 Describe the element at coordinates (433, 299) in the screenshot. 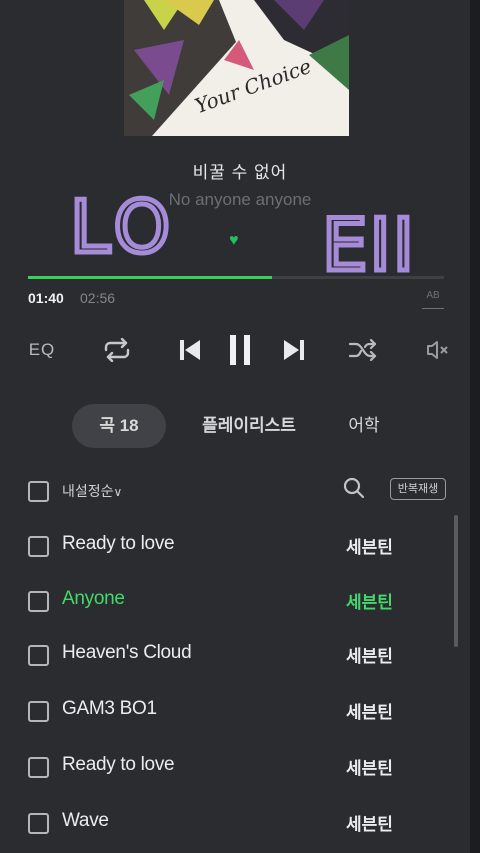

I see `ab-repeat-button: AB` at that location.